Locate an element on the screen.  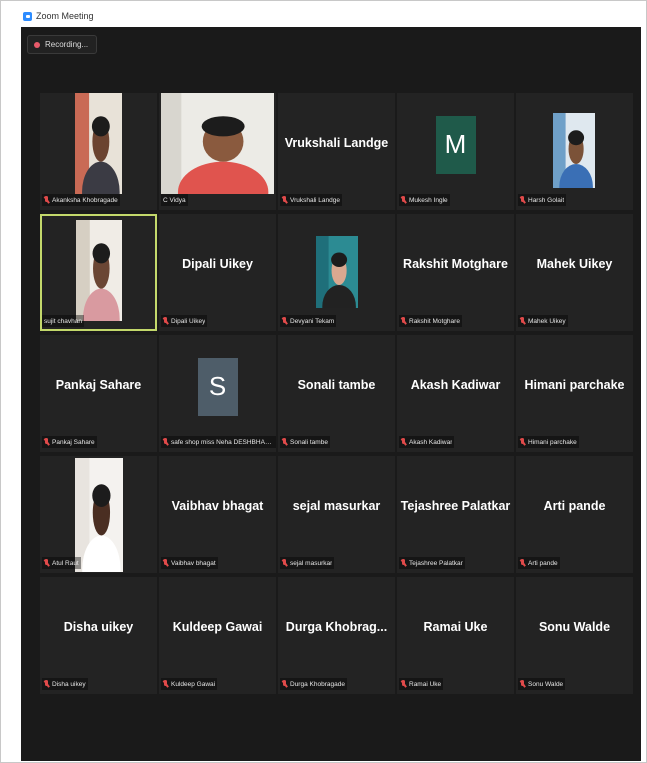
participant-display-name: Sonu Walde is located at coordinates (574, 626).